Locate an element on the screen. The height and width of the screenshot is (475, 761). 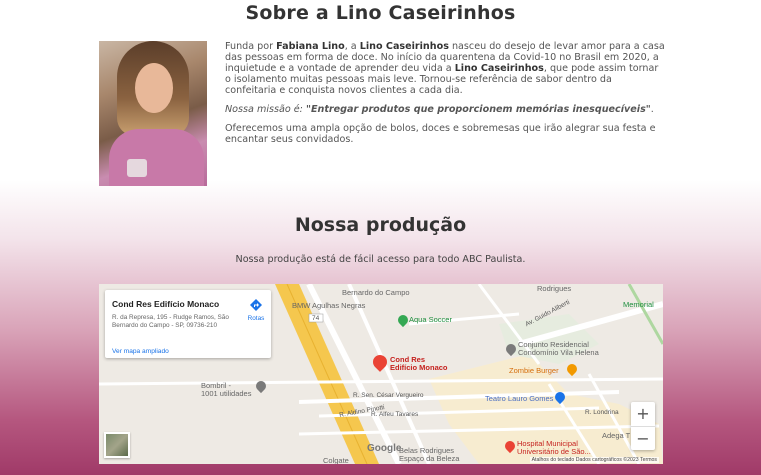
map-label-cond-2: Edifício Monaco is located at coordinates (419, 367).